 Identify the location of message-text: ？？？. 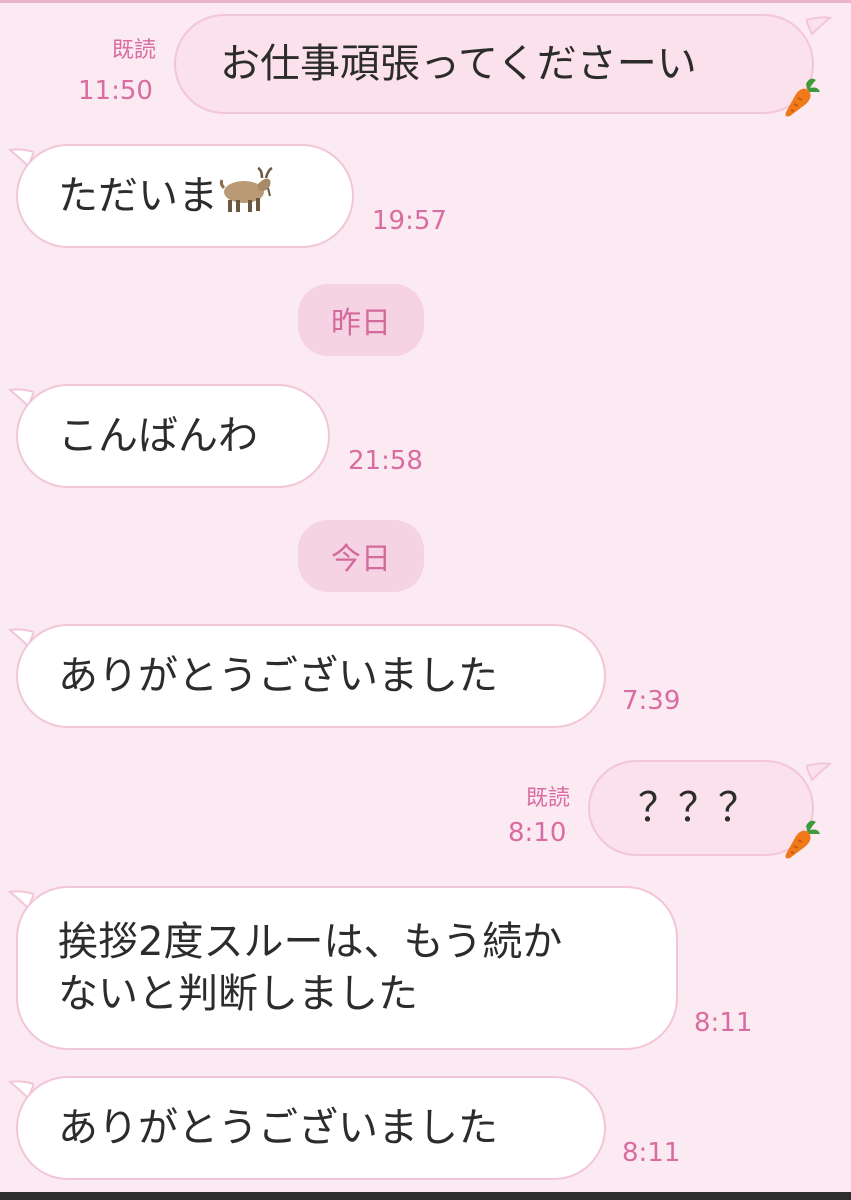
(698, 808).